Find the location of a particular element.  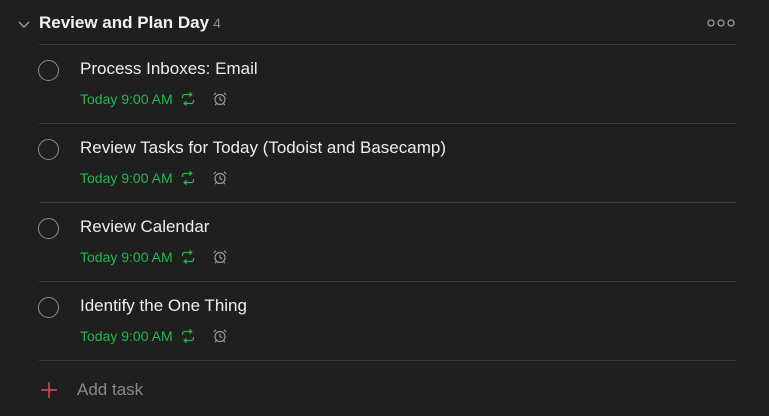

section-header: Review and Plan Day 4 is located at coordinates (384, 22).